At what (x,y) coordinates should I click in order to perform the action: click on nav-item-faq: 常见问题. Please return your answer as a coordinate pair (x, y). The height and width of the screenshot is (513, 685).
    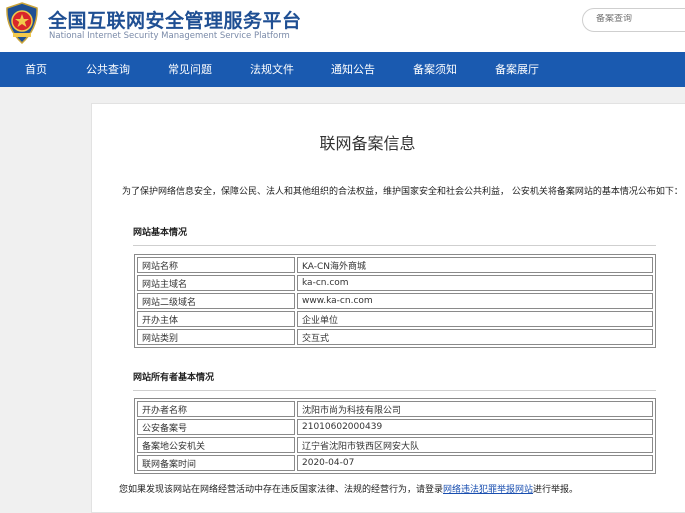
    Looking at the image, I should click on (190, 69).